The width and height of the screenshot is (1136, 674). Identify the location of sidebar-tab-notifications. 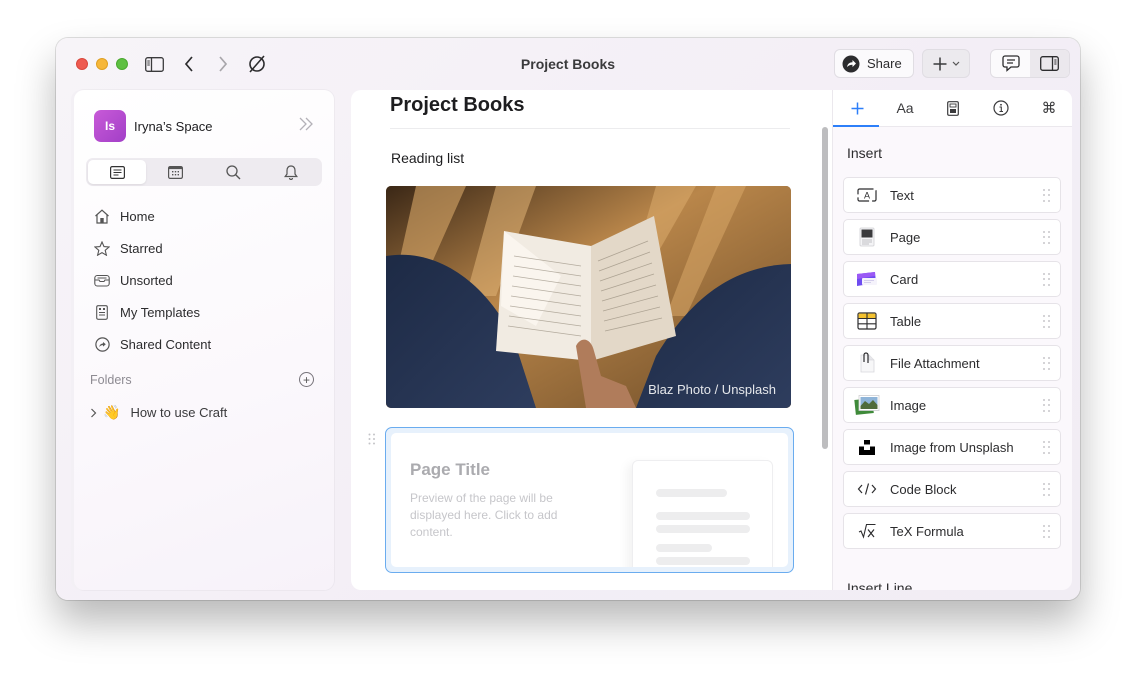
(291, 172).